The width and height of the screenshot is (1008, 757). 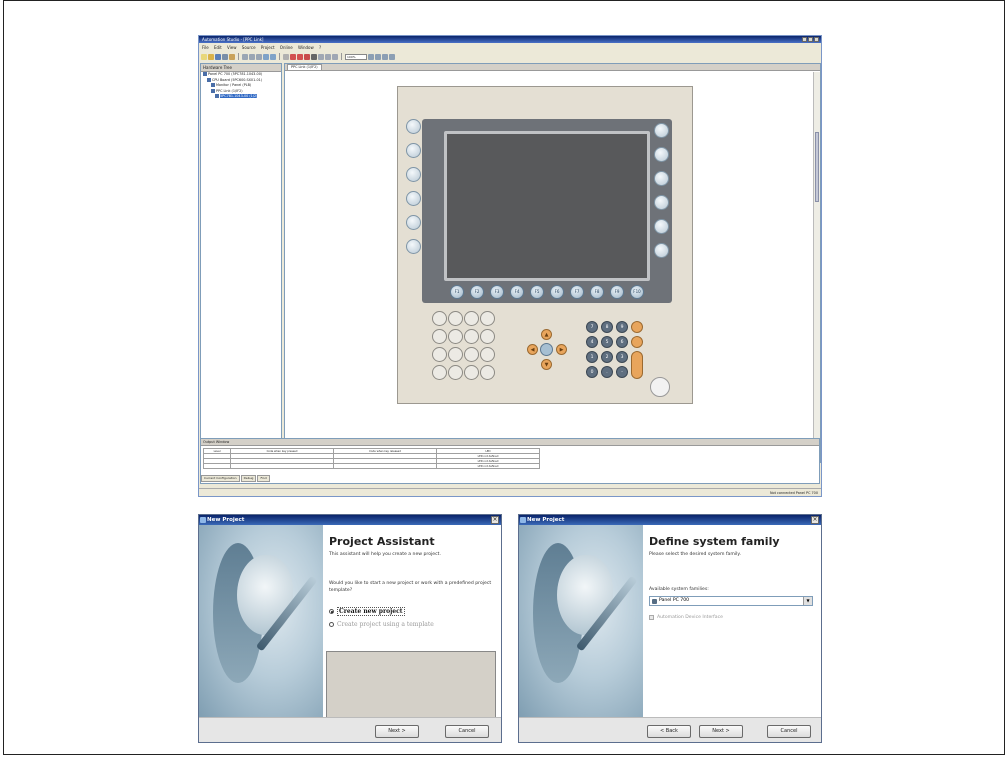 I want to click on print-icon, so click(x=232, y=56).